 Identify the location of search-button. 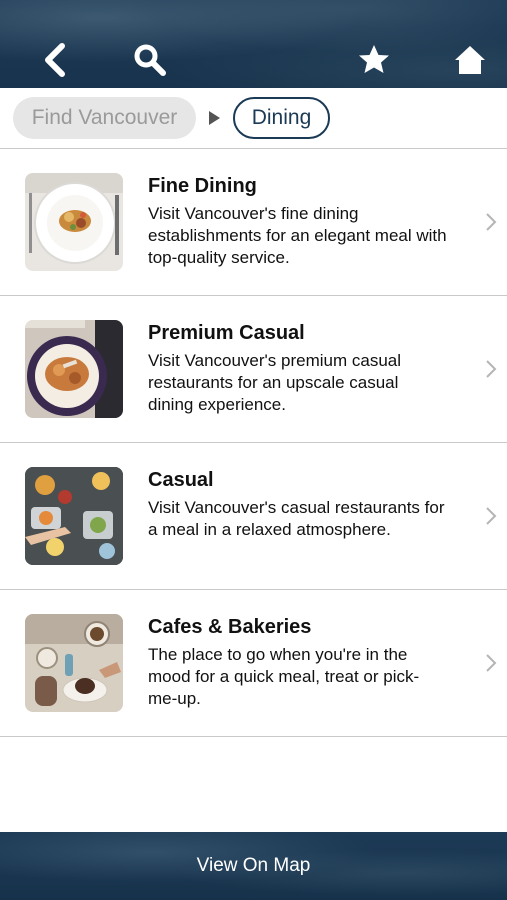
(150, 60).